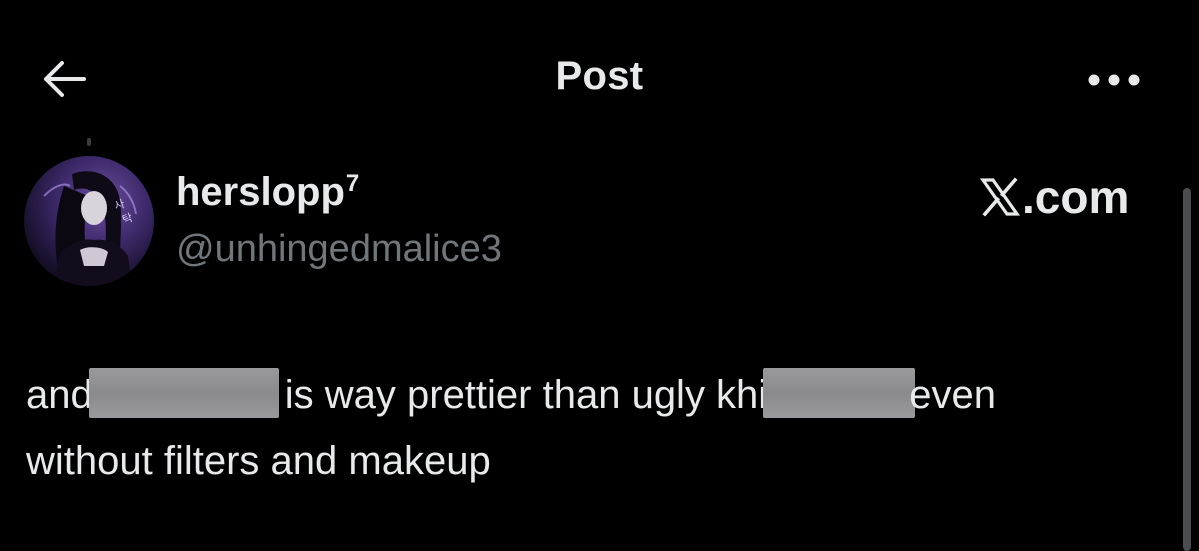 This screenshot has height=551, width=1199. Describe the element at coordinates (339, 249) in the screenshot. I see `author-handle: @unhingedmalice3` at that location.